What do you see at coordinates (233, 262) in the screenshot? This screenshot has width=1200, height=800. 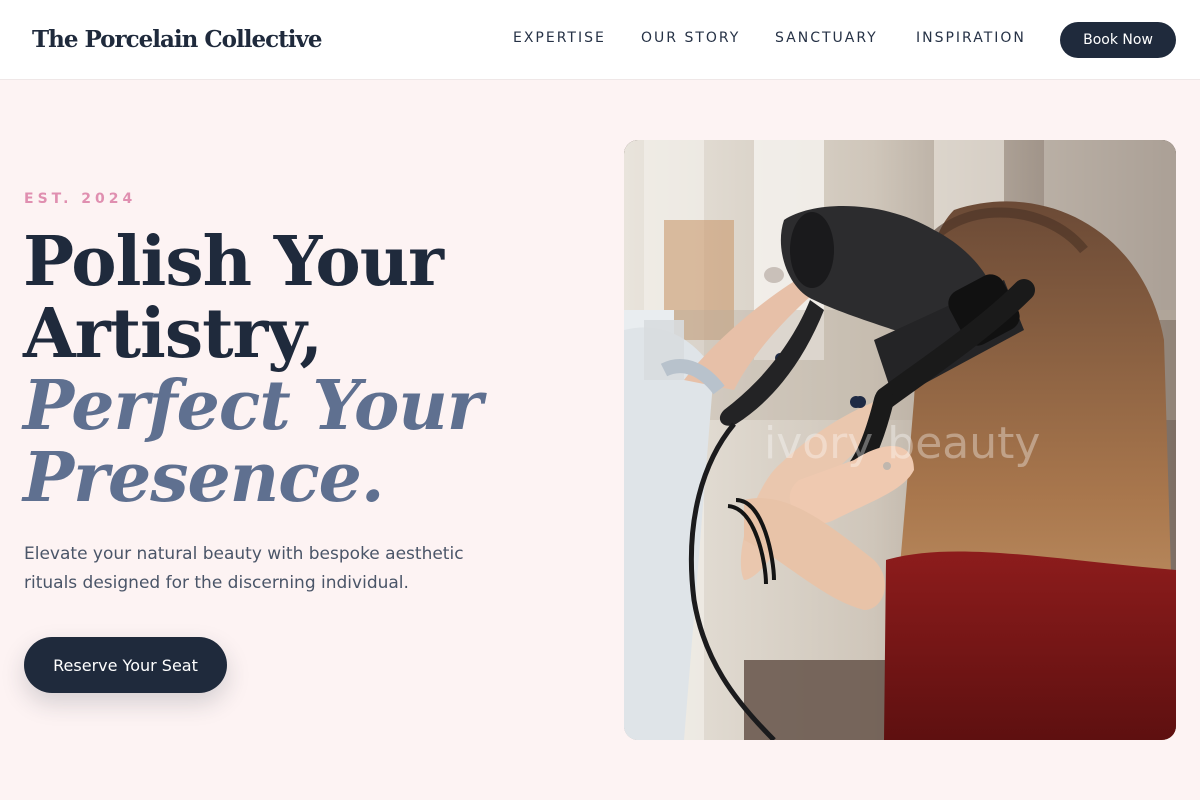 I see `headline-line-1: Polish Your` at bounding box center [233, 262].